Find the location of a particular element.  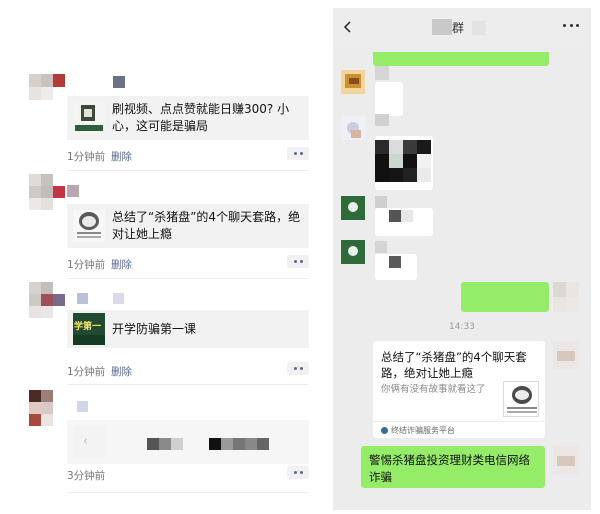

share-thumbnail: ‹ is located at coordinates (89, 442).